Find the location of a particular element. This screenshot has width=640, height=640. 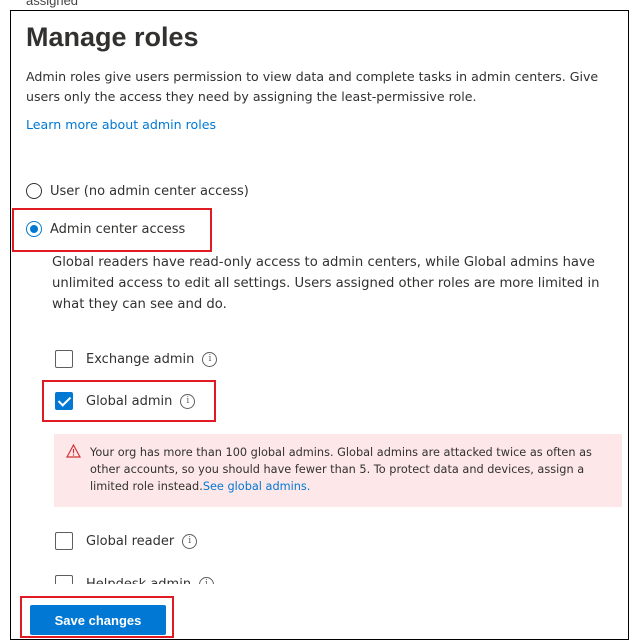

role-exchange-admin: Exchange admin i is located at coordinates (136, 359).